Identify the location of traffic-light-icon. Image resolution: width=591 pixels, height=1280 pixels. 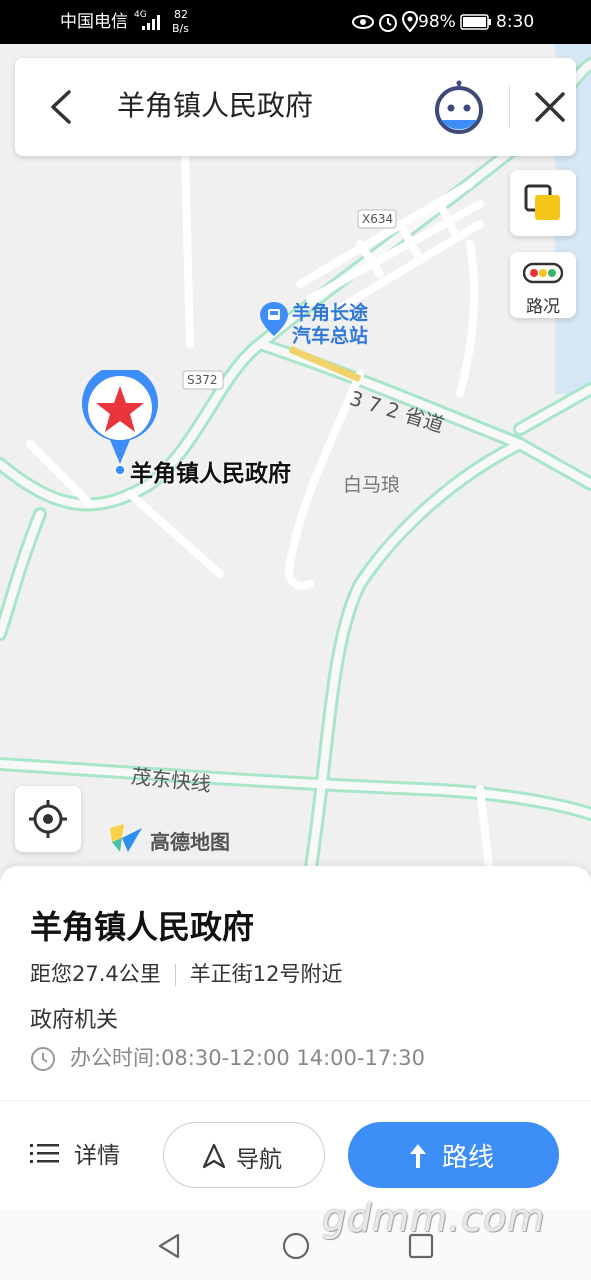
(543, 273).